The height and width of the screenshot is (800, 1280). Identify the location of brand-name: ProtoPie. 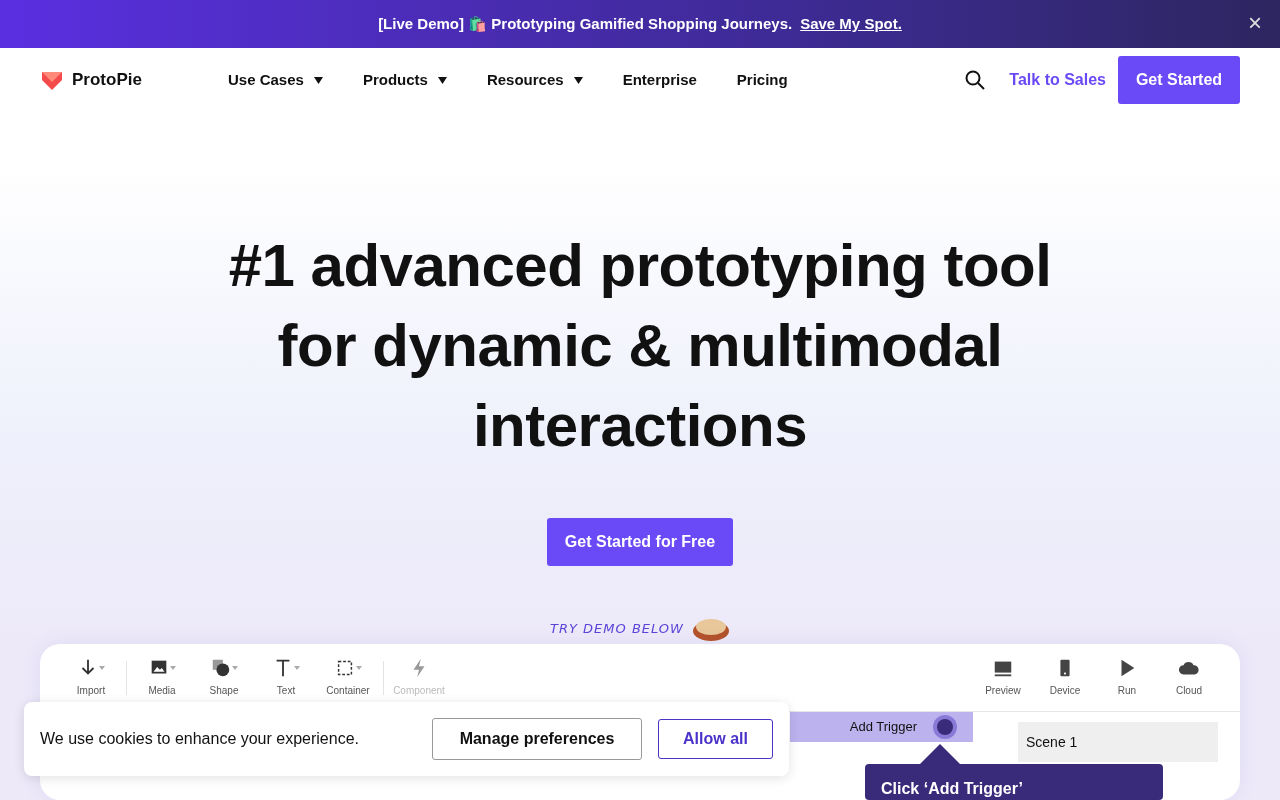
(107, 80).